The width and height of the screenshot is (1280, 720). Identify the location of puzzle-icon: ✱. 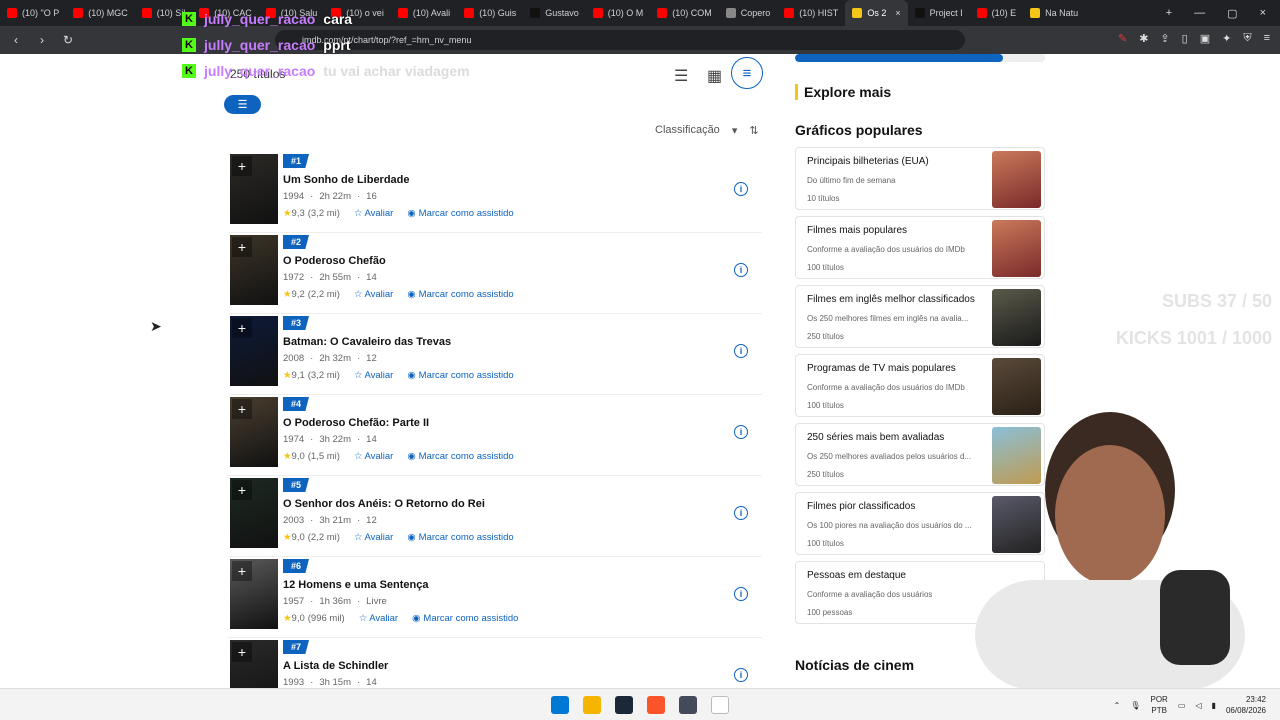
(1143, 38).